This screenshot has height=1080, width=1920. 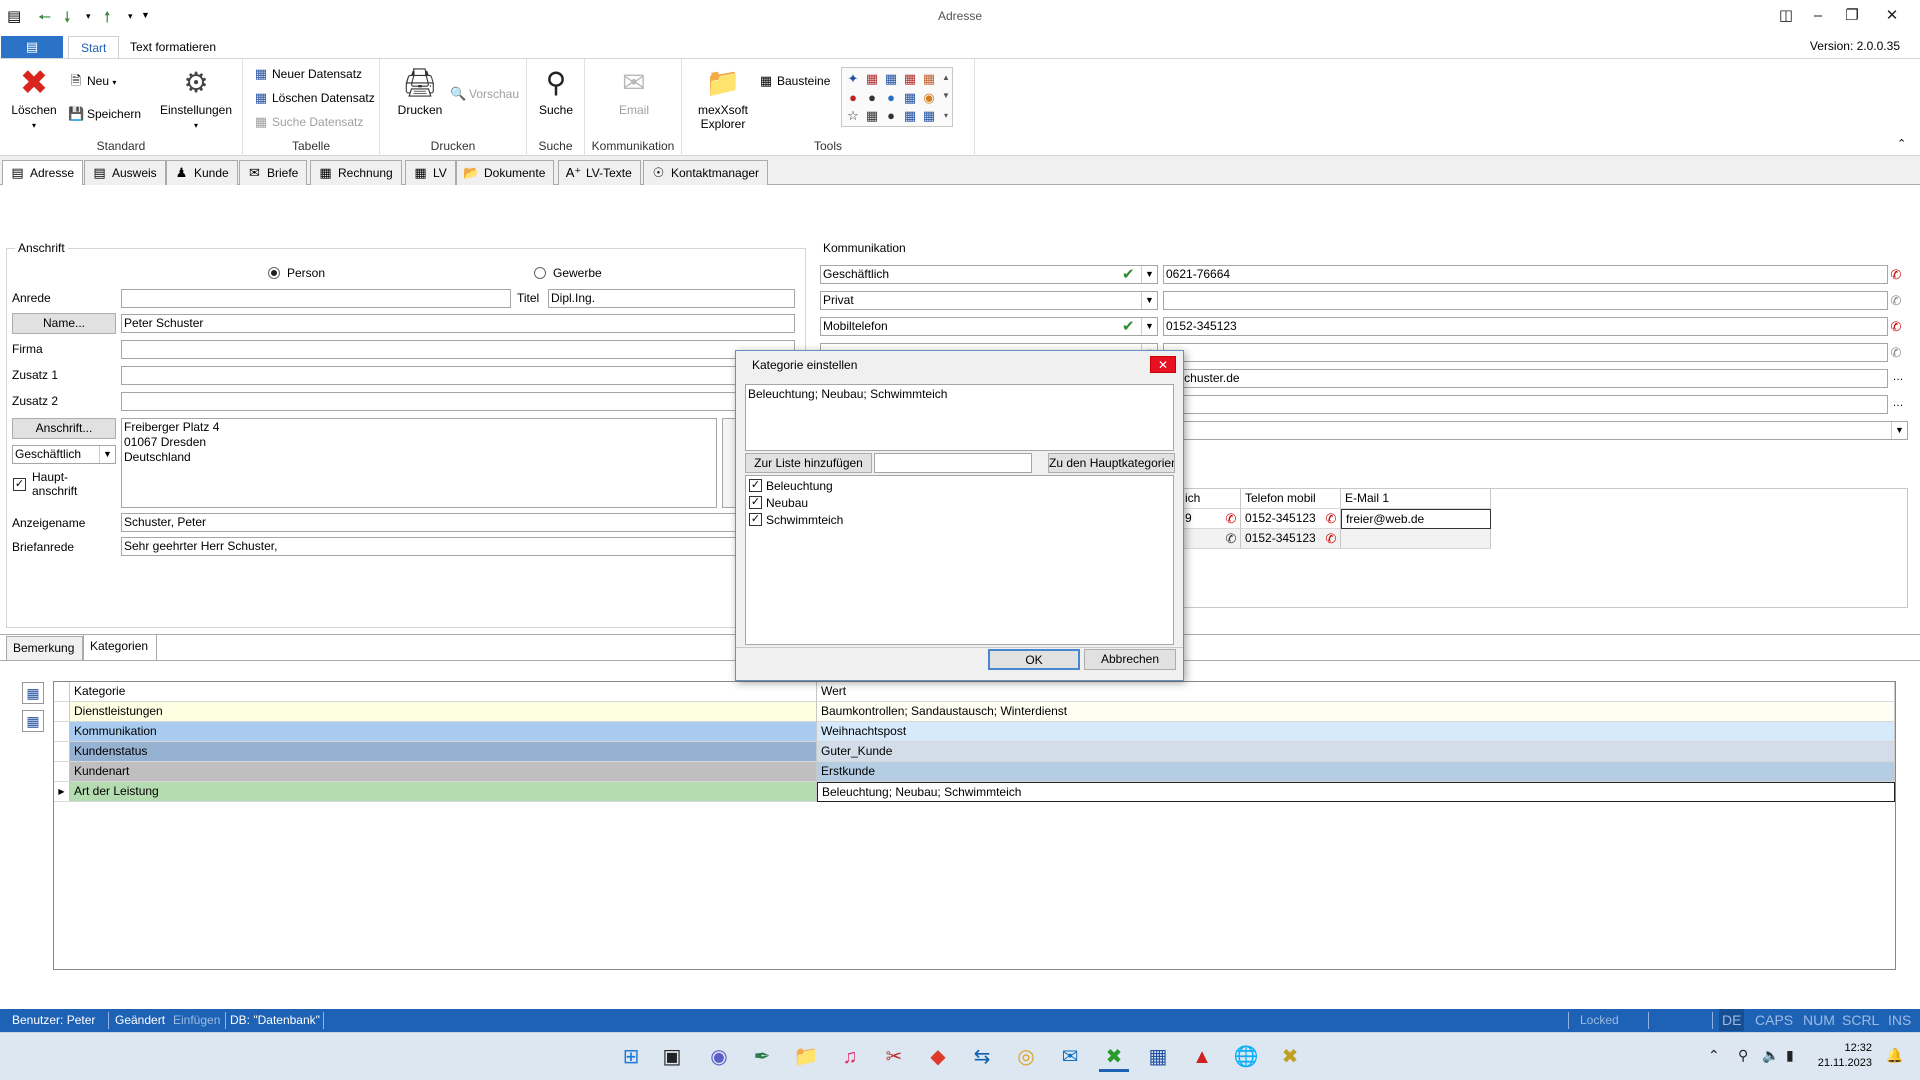 I want to click on file-explorer-icon: 📁, so click(x=806, y=1057).